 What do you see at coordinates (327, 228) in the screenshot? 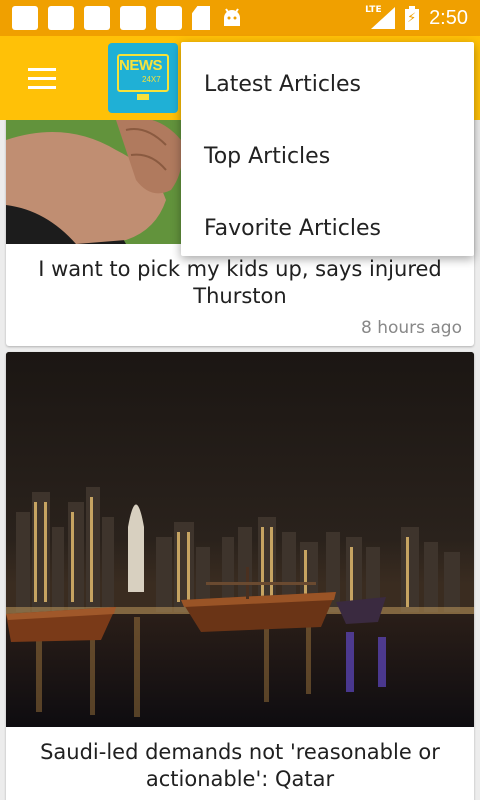
I see `menu-item-favorite-articles: Favorite Articles` at bounding box center [327, 228].